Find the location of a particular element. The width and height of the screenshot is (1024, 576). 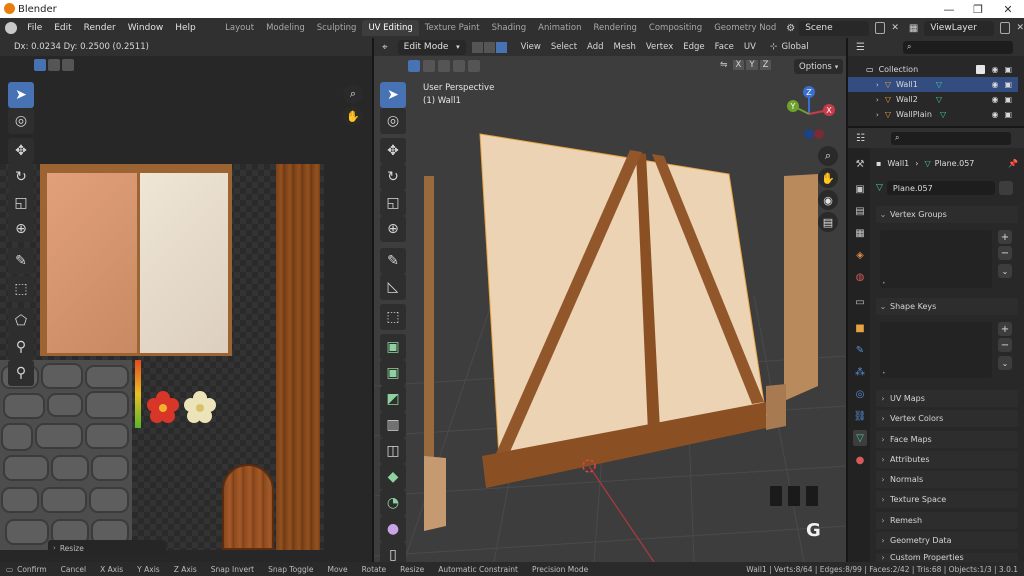

outliner-collection-row: ▭ Collection ◉ ▣ is located at coordinates (933, 69).